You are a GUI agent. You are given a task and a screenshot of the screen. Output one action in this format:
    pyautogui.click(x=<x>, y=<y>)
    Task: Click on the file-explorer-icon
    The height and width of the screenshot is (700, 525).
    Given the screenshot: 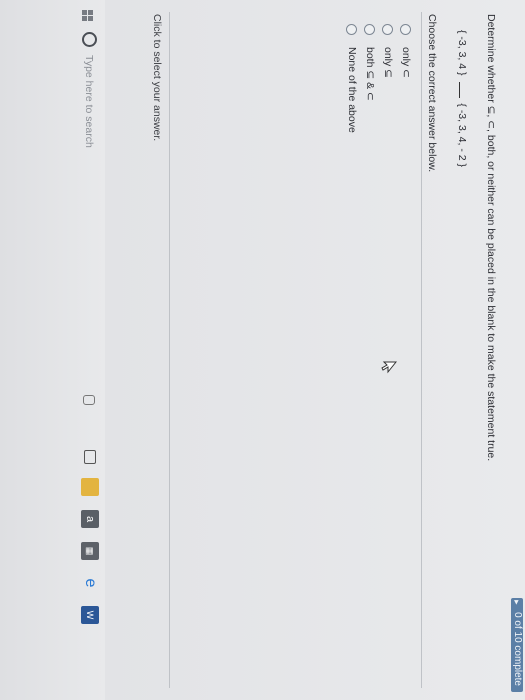 What is the action you would take?
    pyautogui.click(x=90, y=487)
    